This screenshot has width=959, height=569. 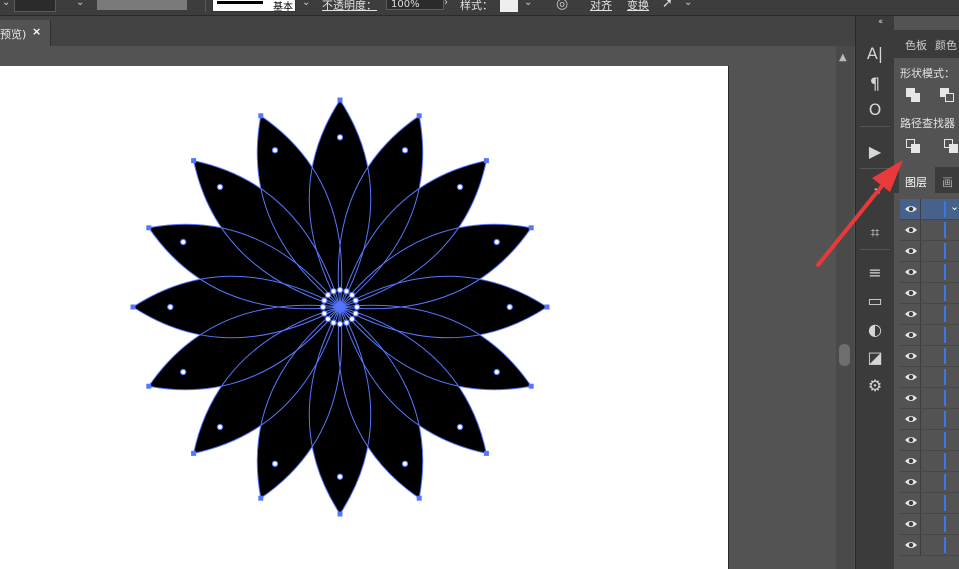 What do you see at coordinates (509, 6) in the screenshot?
I see `graphic-style-swatch` at bounding box center [509, 6].